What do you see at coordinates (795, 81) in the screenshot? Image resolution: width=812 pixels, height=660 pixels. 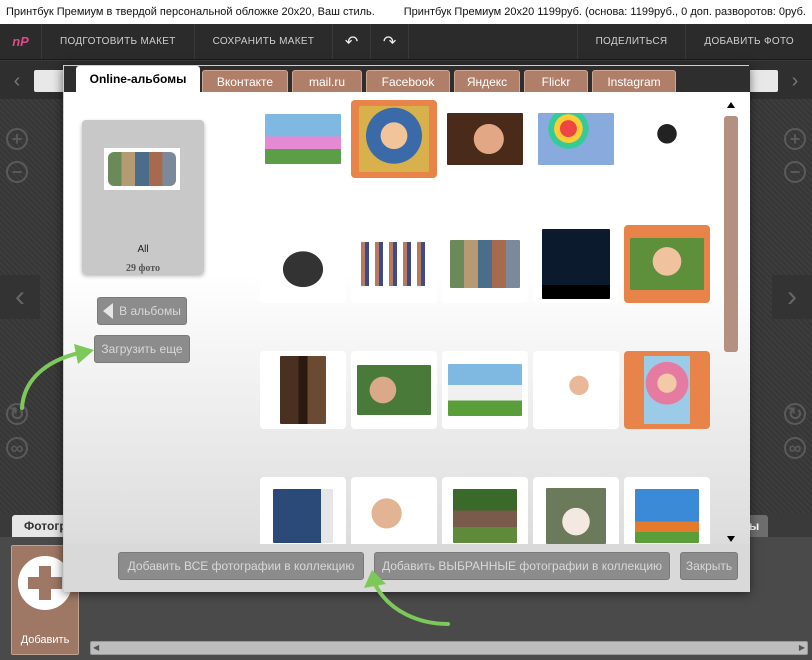 I see `strip-right-arrow-icon: ›` at bounding box center [795, 81].